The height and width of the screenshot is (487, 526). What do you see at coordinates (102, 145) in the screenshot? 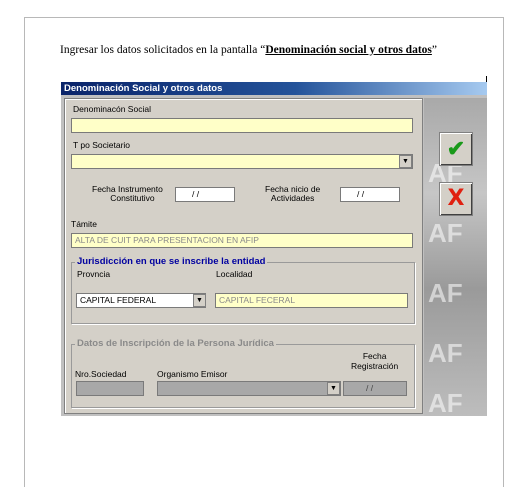
I see `tipo-societario-label: T po Societario` at bounding box center [102, 145].